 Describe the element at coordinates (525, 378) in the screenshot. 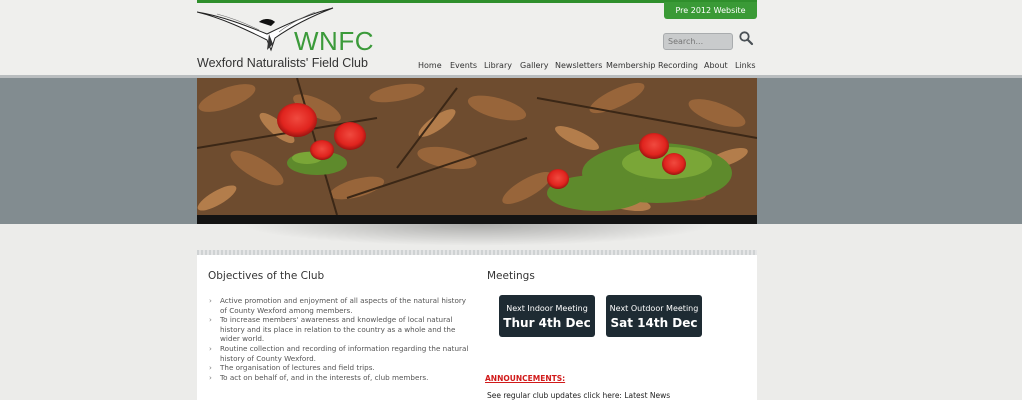

I see `announcements-label: ANNOUNCEMENTS:` at that location.